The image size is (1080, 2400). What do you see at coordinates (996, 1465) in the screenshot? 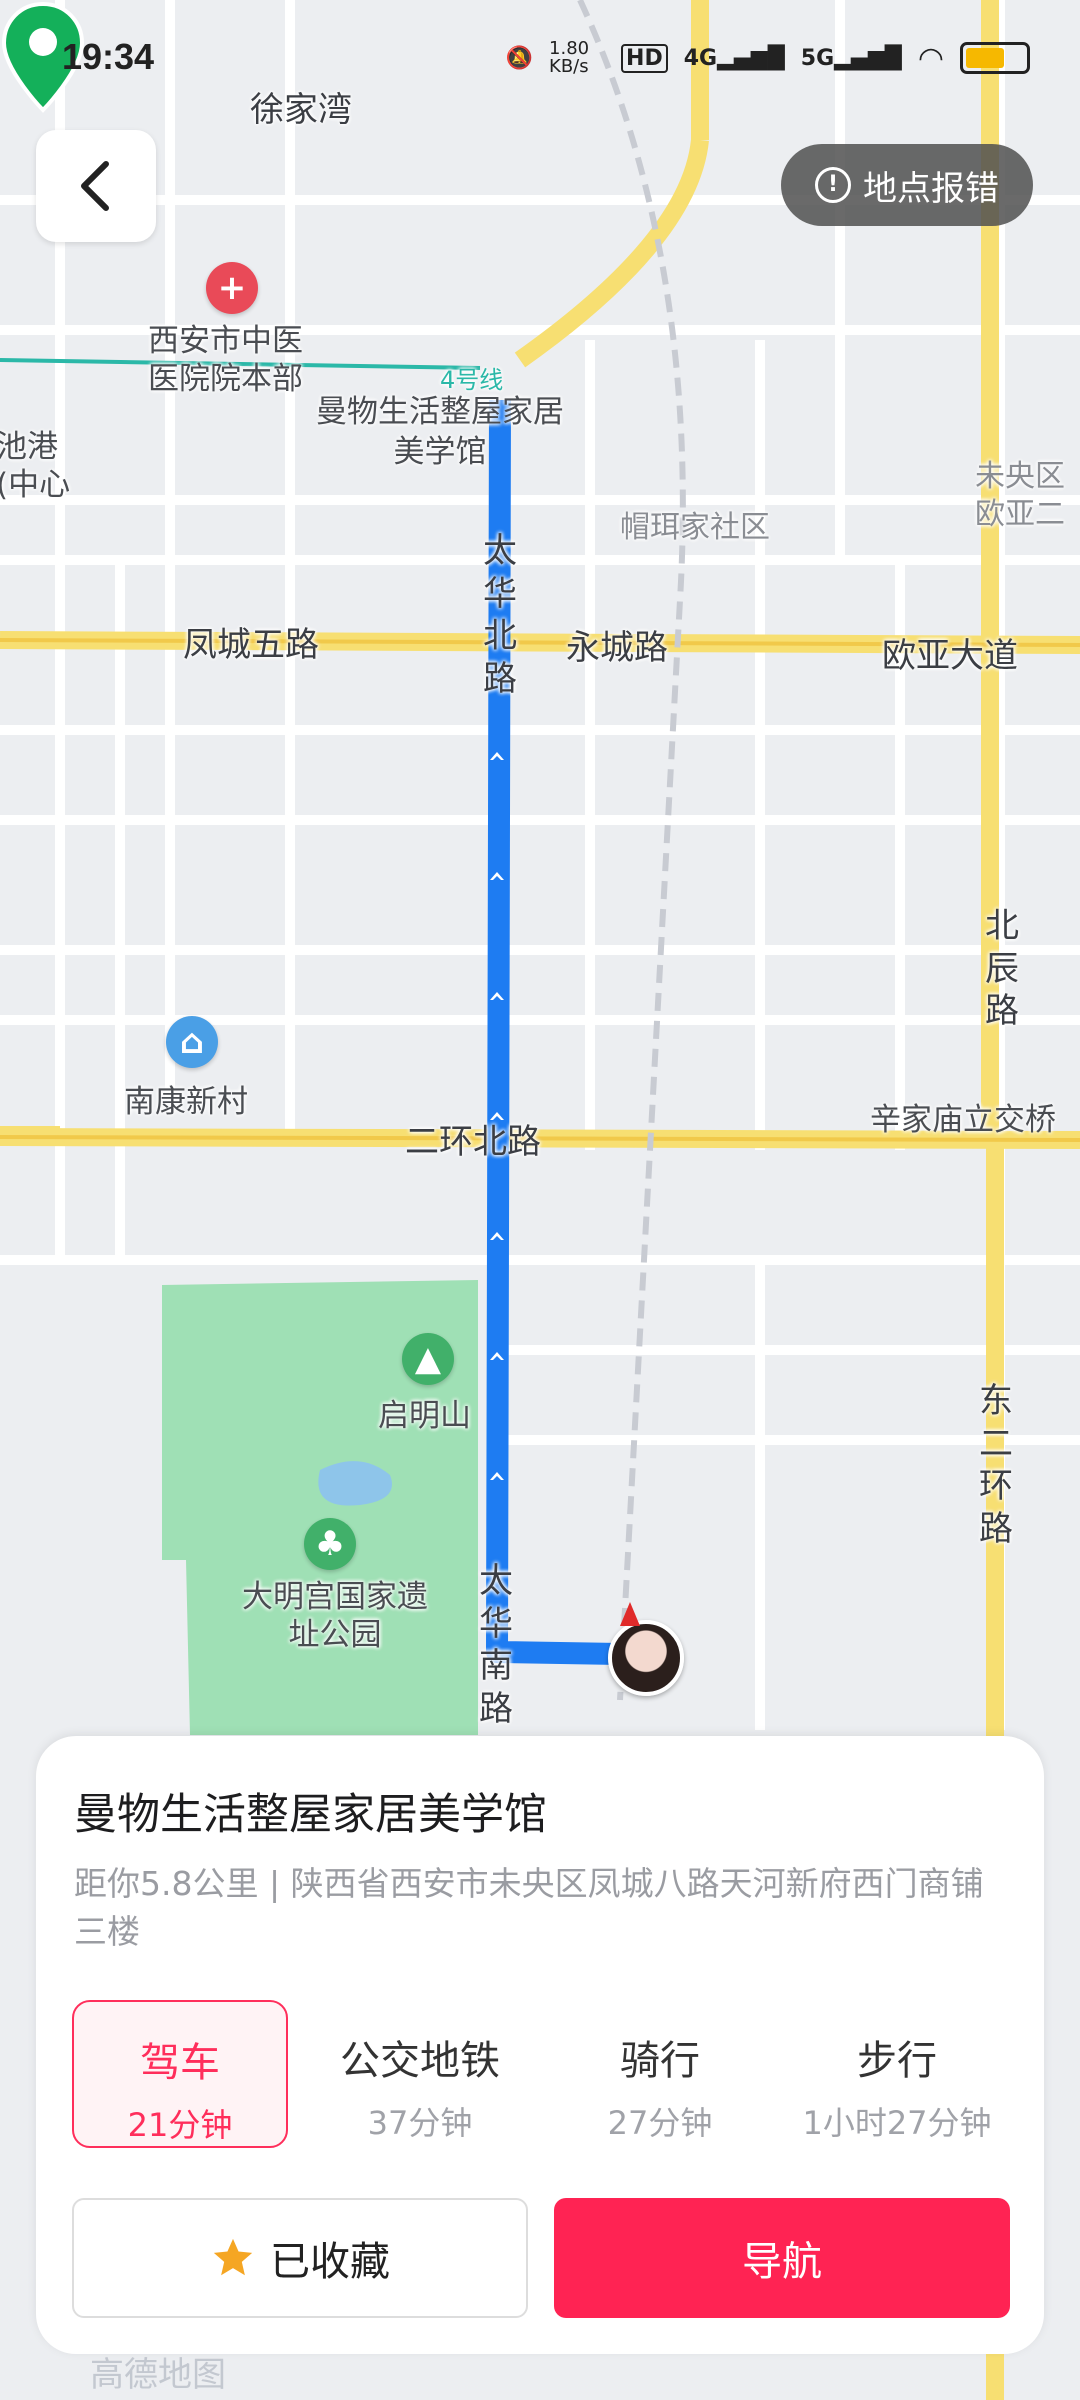
I see `map-label-dongerhuan: 东二环路` at bounding box center [996, 1465].